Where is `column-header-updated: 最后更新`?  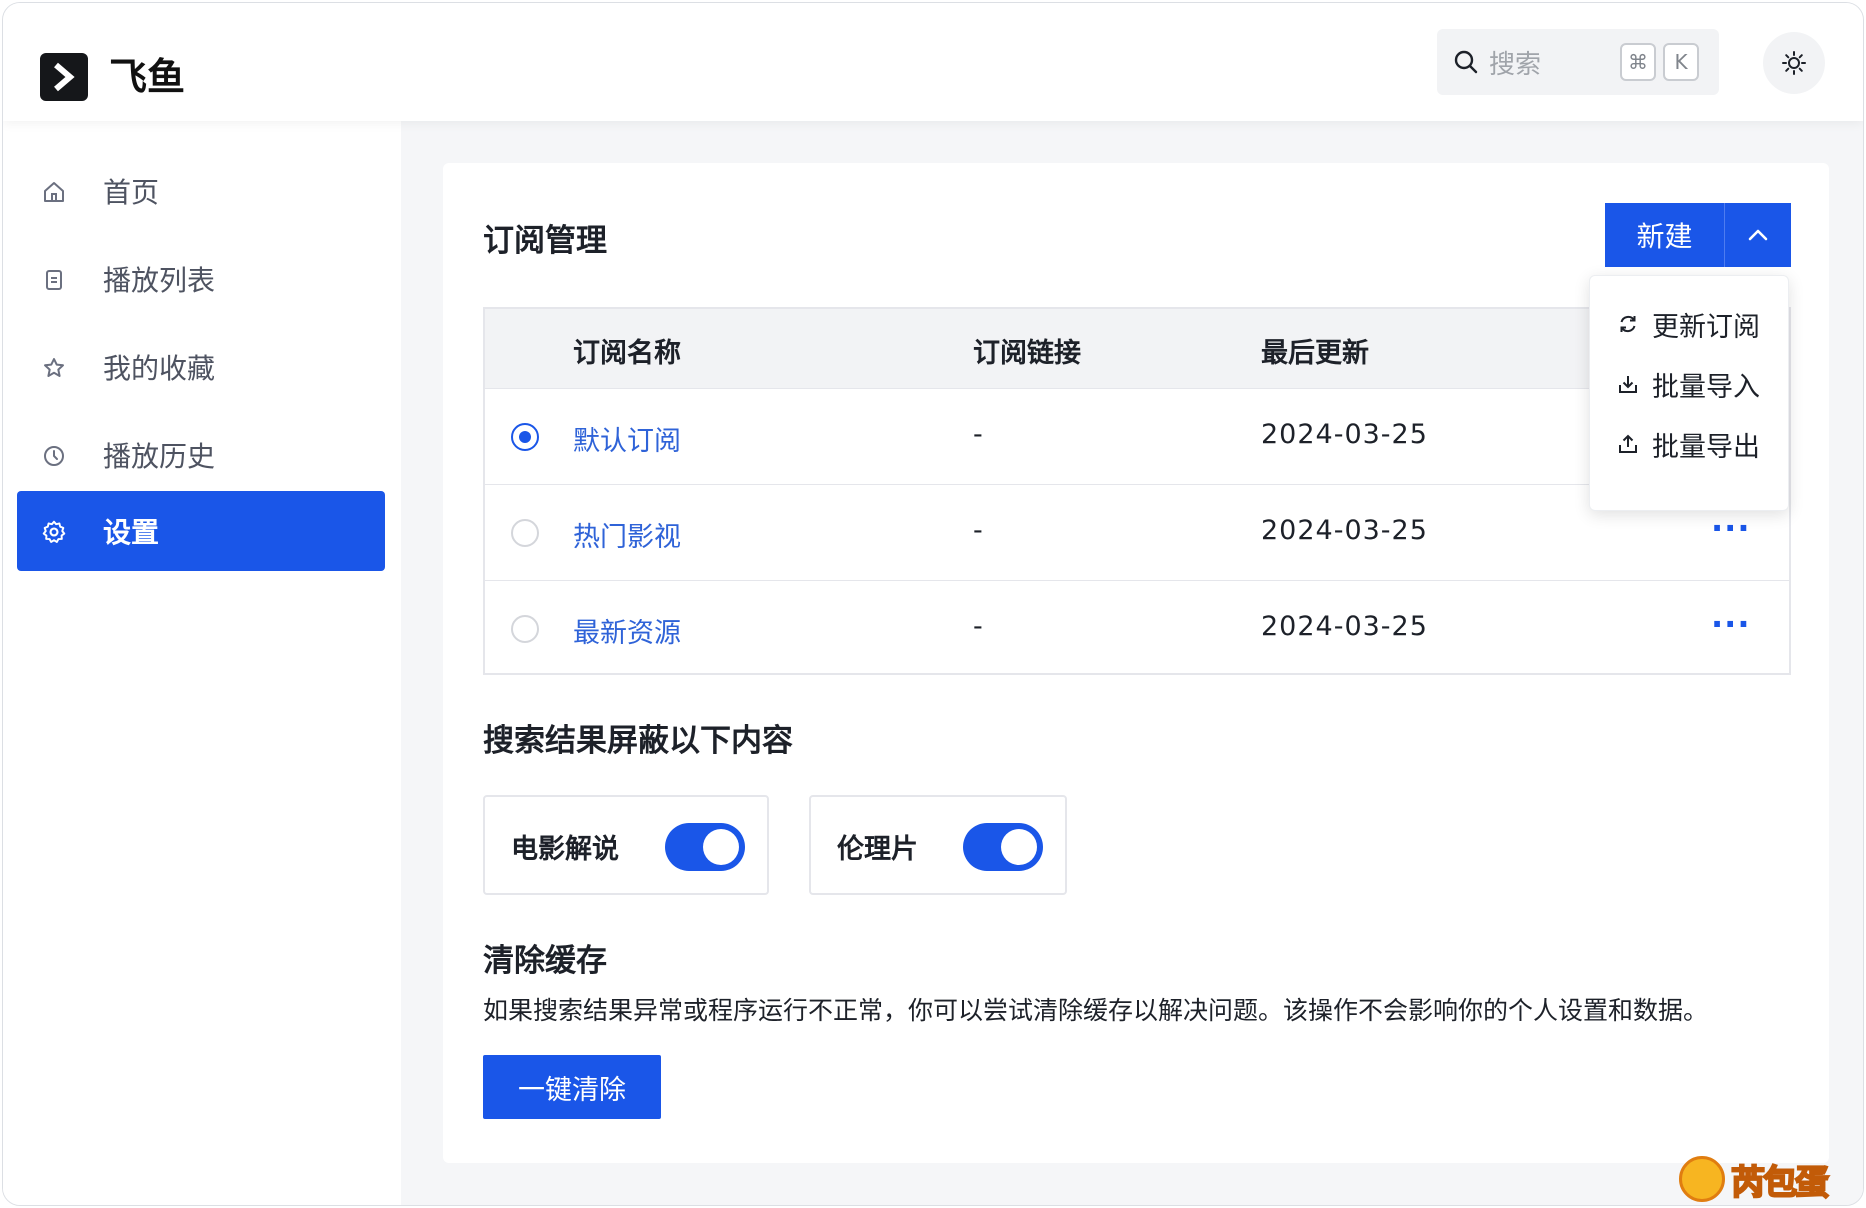
column-header-updated: 最后更新 is located at coordinates (1315, 353).